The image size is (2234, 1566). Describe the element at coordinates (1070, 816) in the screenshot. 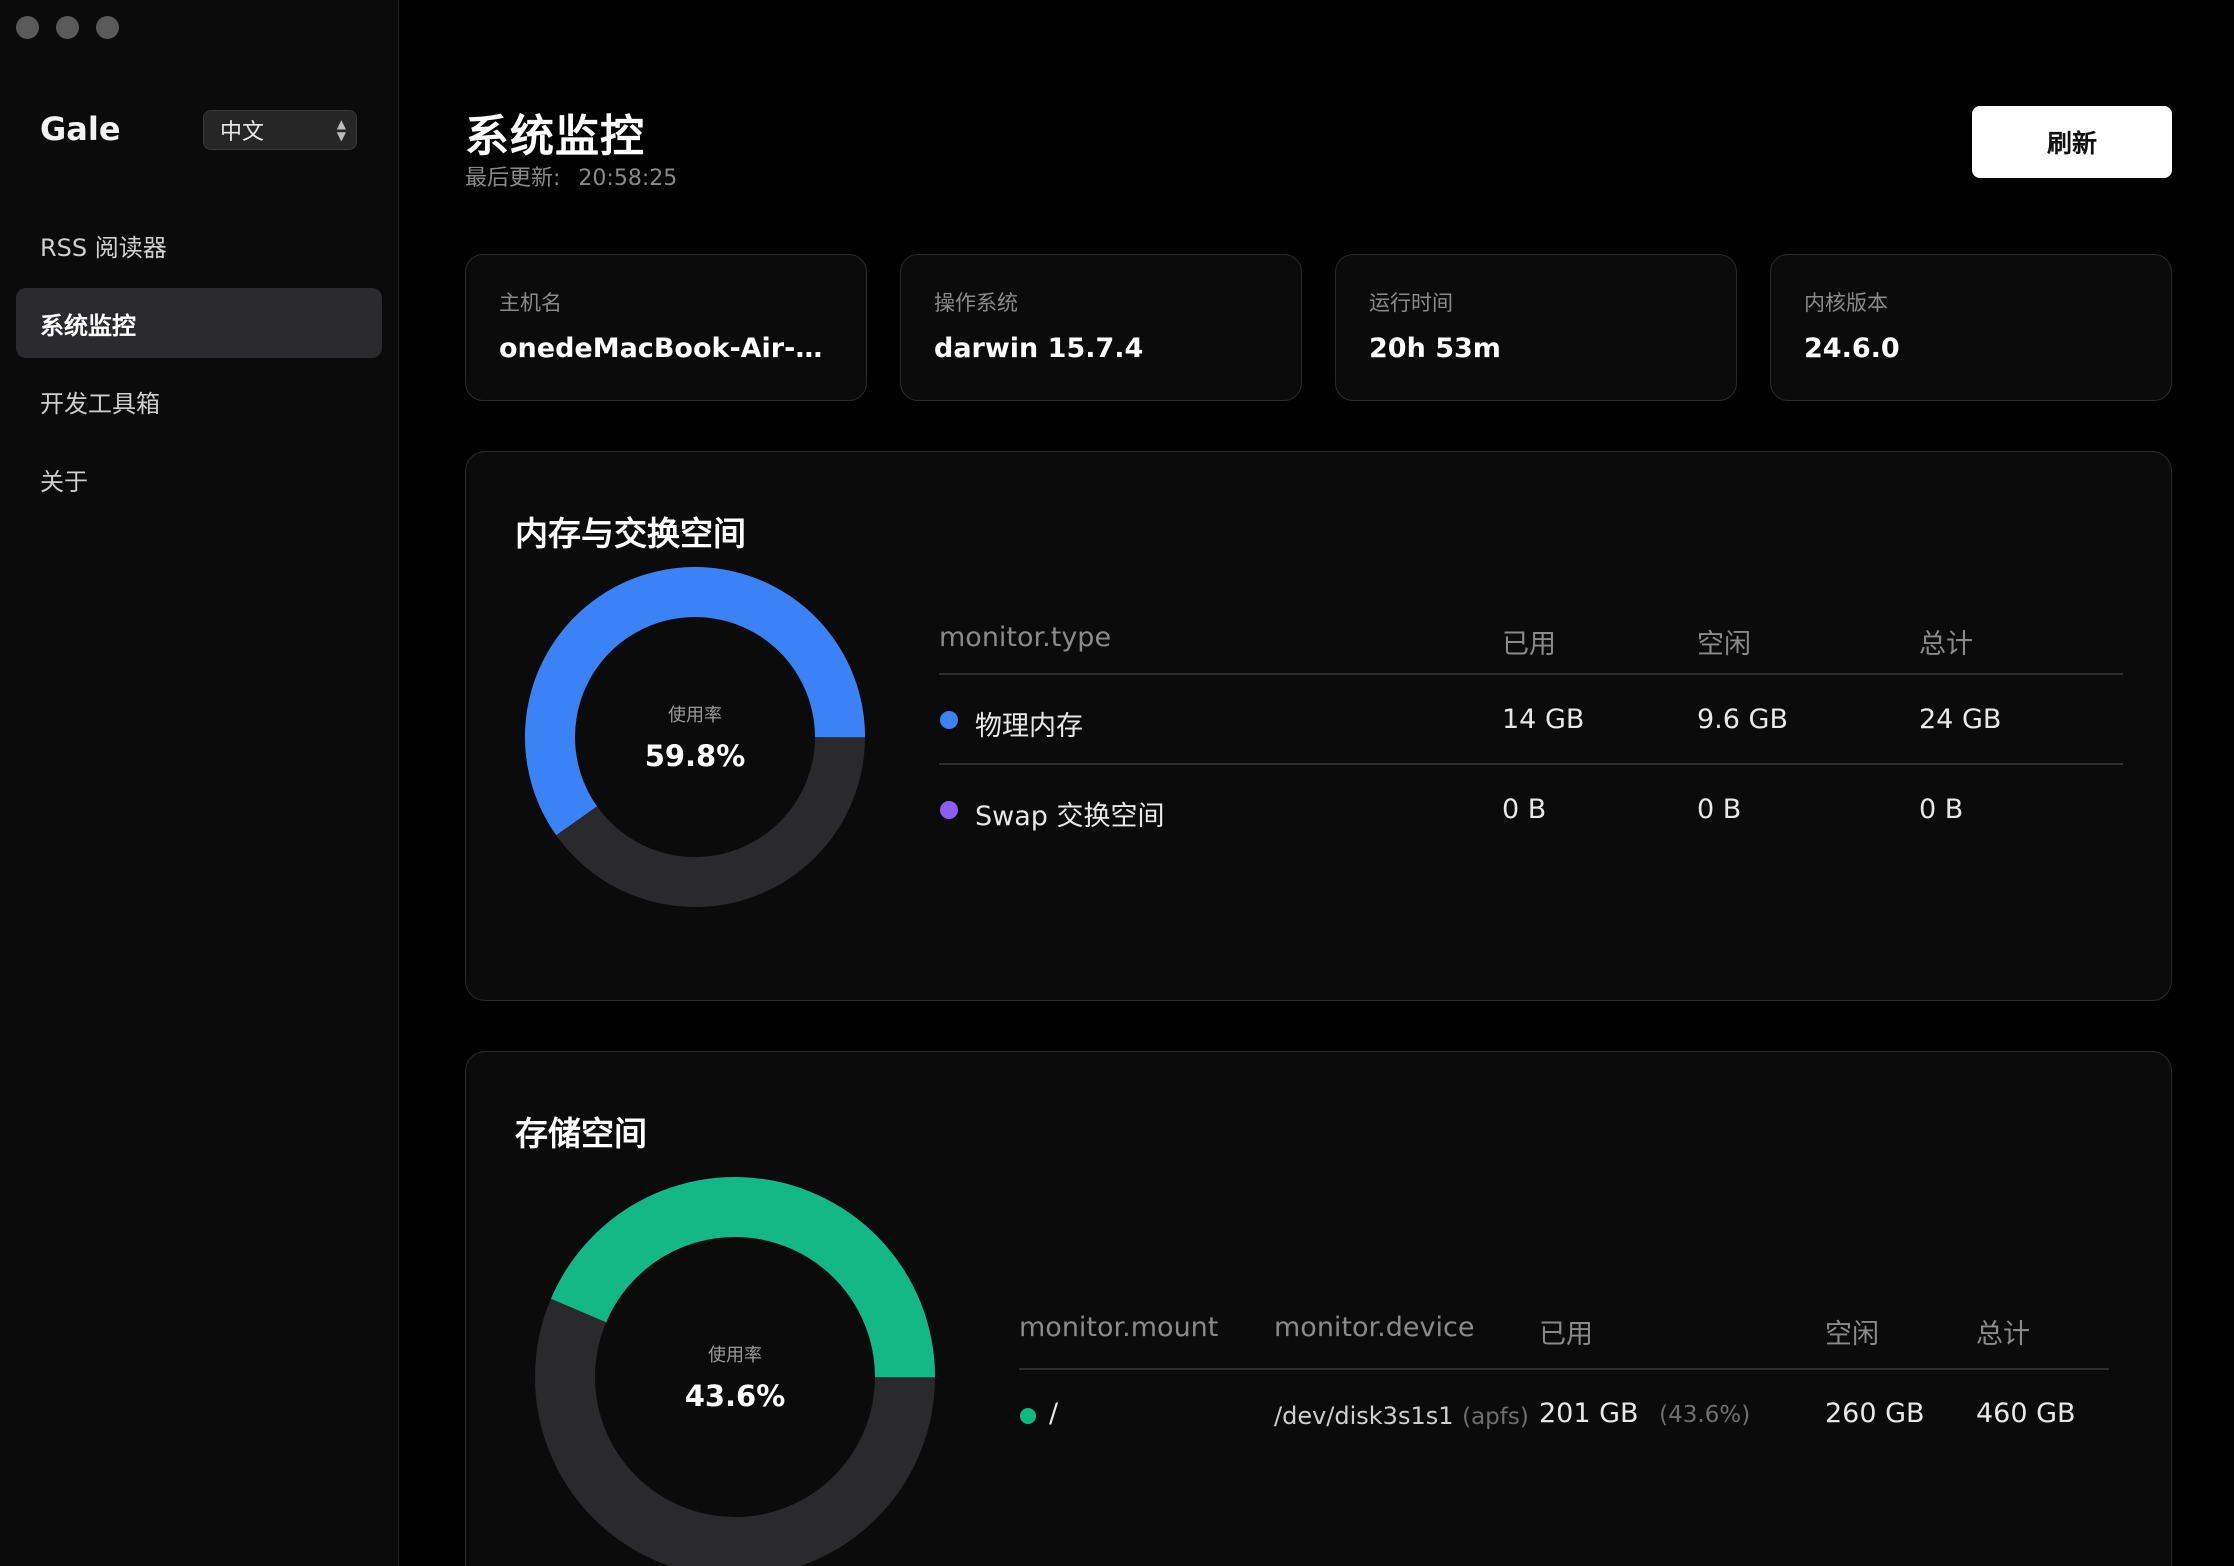

I see `row-type: Swap 交换空间` at that location.